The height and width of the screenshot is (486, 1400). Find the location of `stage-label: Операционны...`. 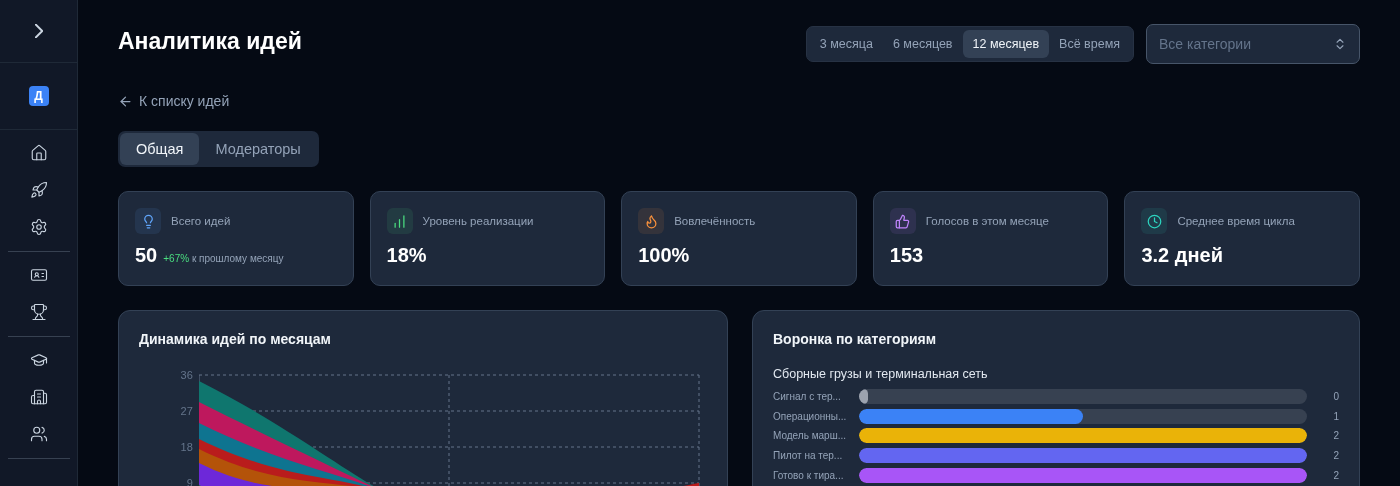

stage-label: Операционны... is located at coordinates (810, 416).